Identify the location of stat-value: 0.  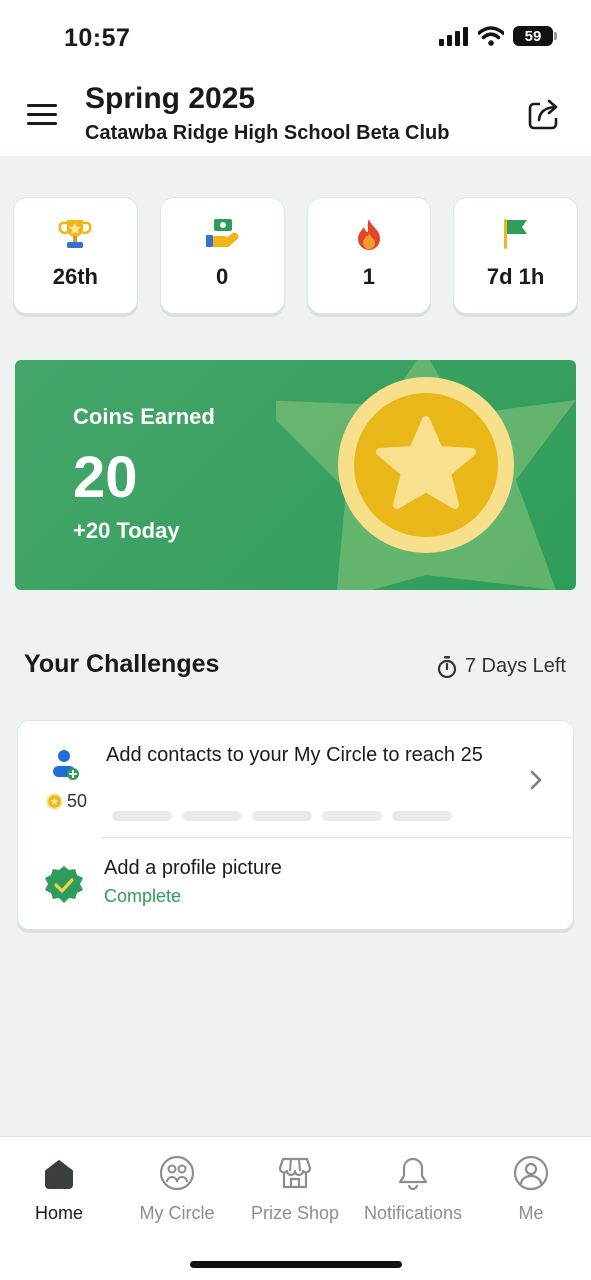
(222, 276).